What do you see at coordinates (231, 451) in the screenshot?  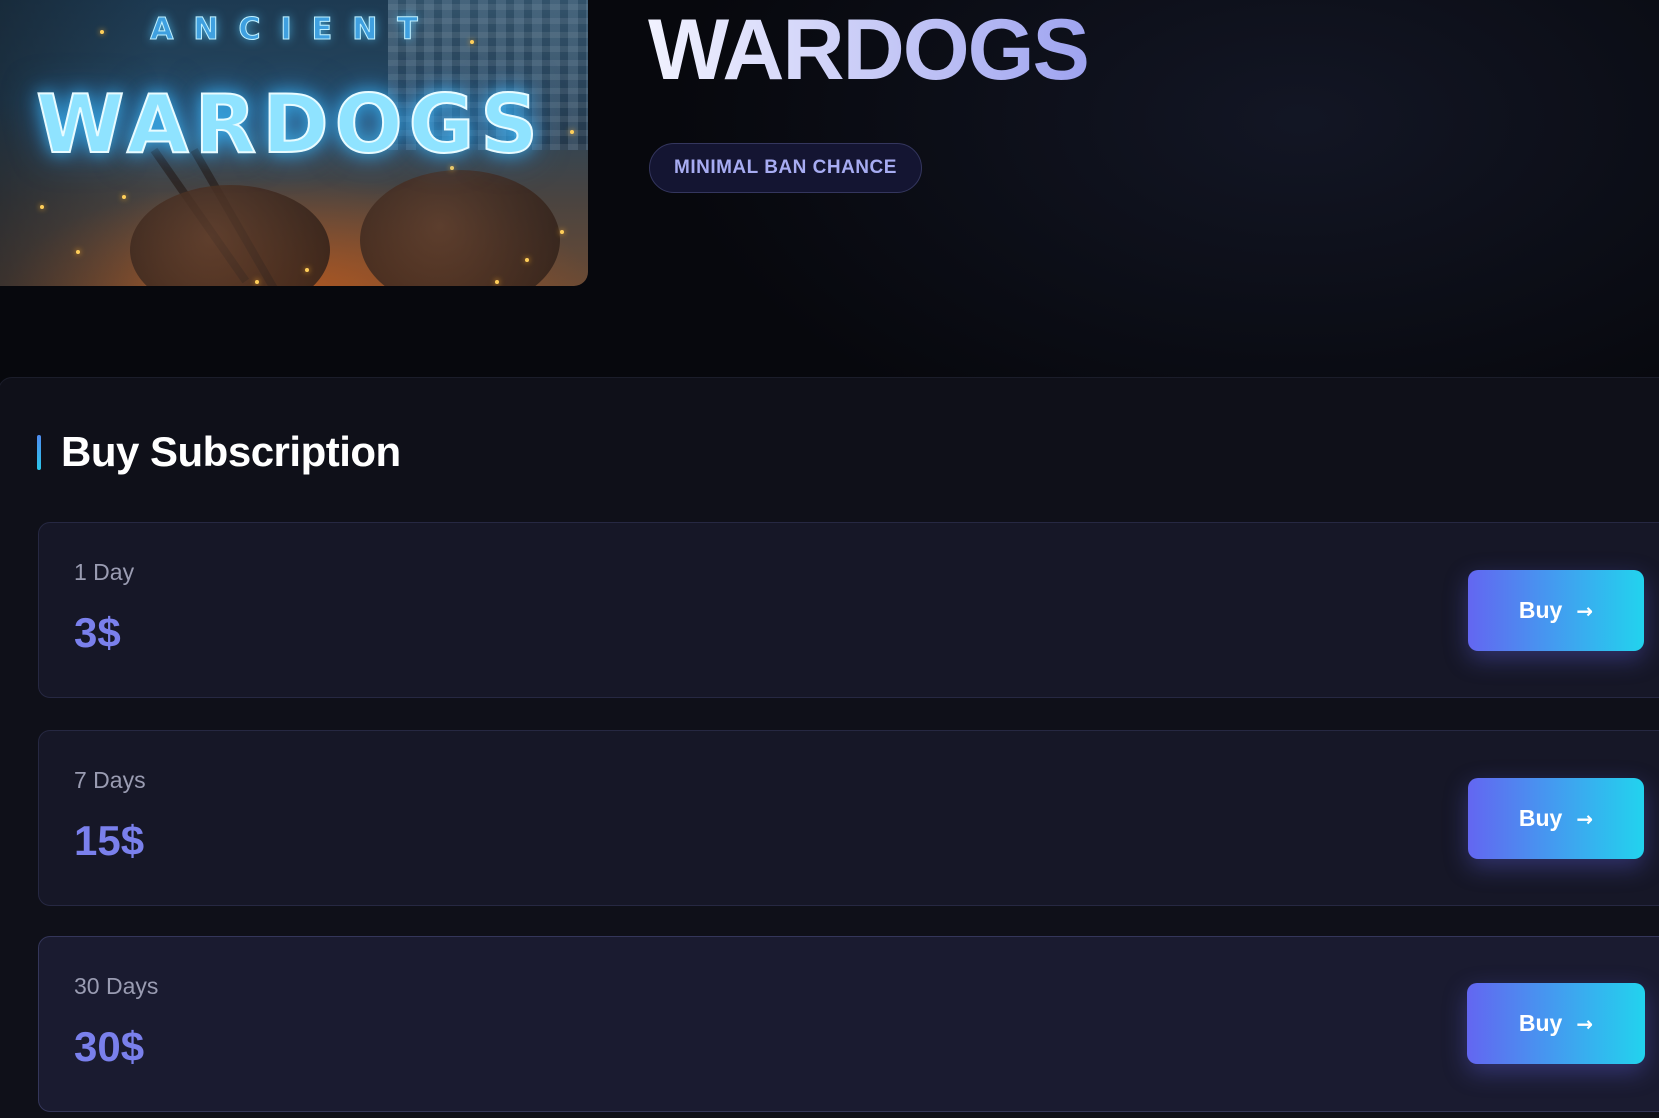 I see `section-title: Buy Subscription` at bounding box center [231, 451].